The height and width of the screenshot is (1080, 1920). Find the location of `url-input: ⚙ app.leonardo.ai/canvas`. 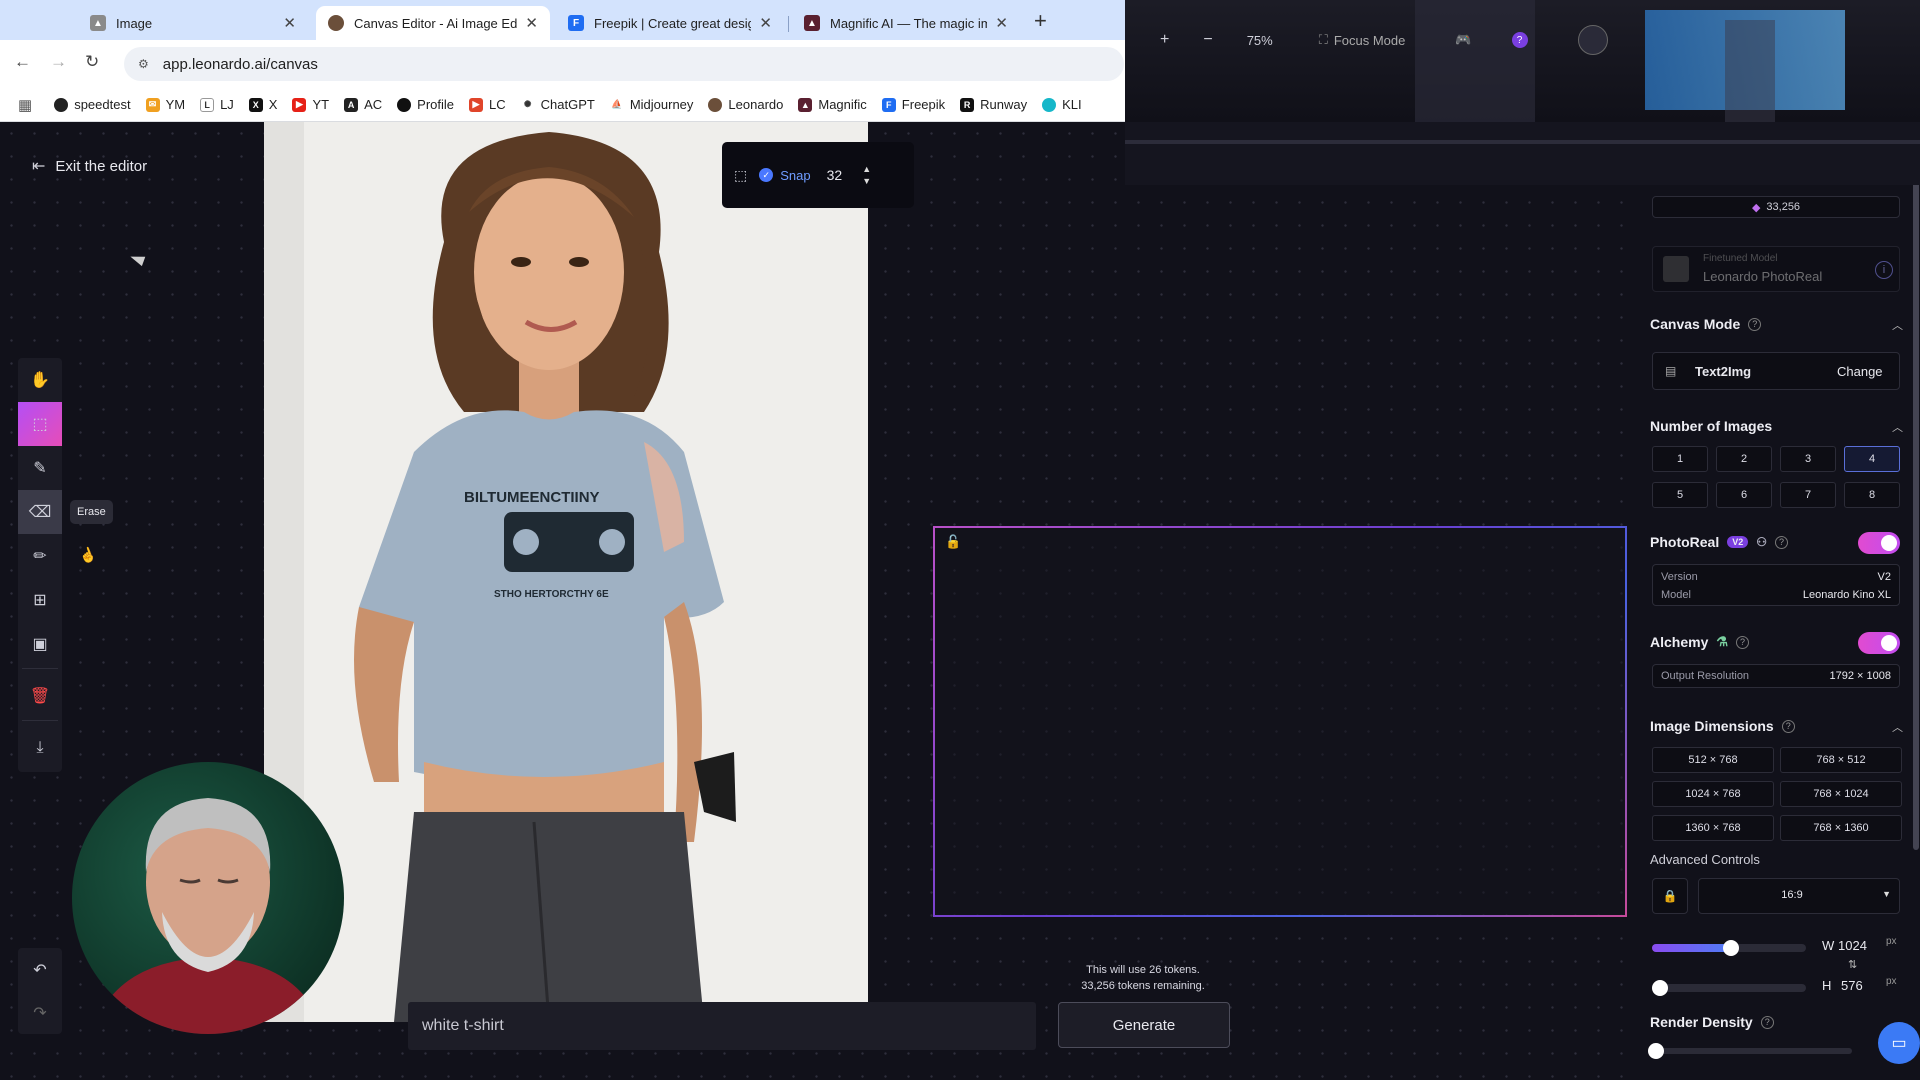

url-input: ⚙ app.leonardo.ai/canvas is located at coordinates (624, 64).